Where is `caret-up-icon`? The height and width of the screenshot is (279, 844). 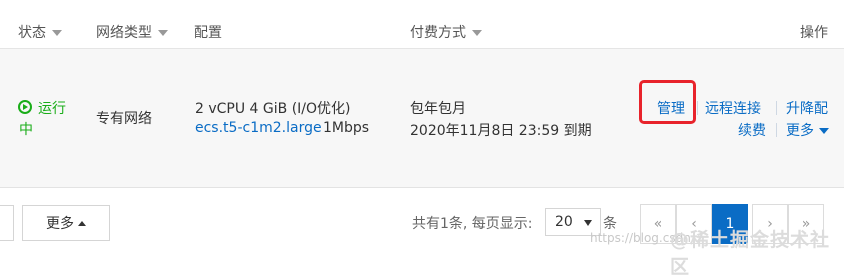 caret-up-icon is located at coordinates (82, 223).